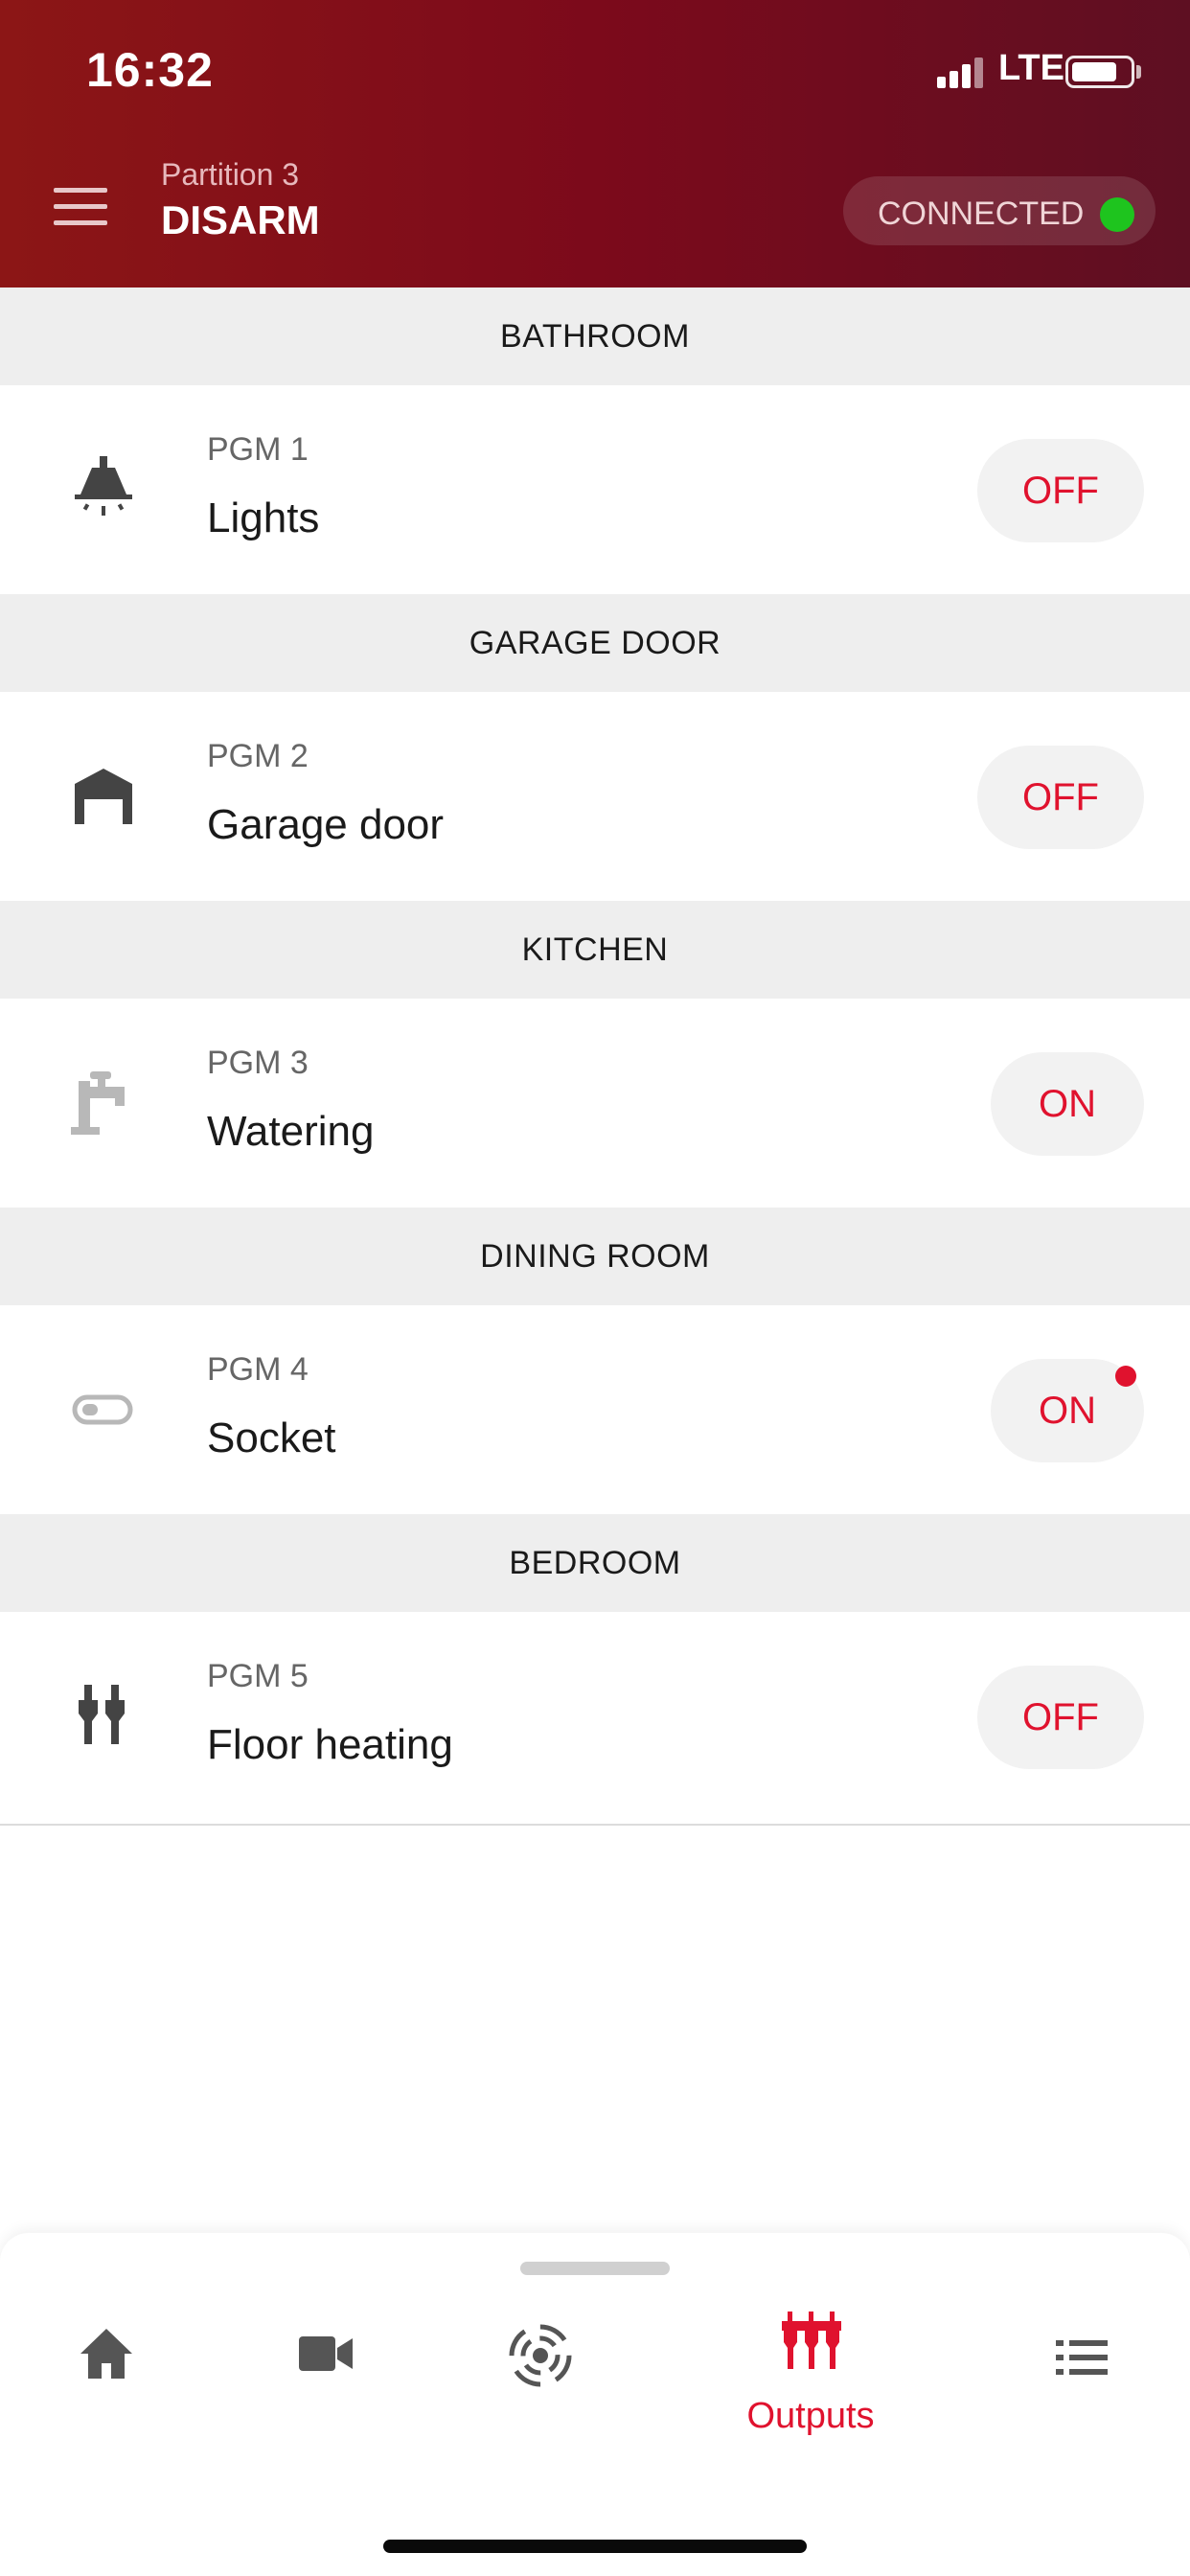 The width and height of the screenshot is (1190, 2576). I want to click on plug-icon, so click(103, 1715).